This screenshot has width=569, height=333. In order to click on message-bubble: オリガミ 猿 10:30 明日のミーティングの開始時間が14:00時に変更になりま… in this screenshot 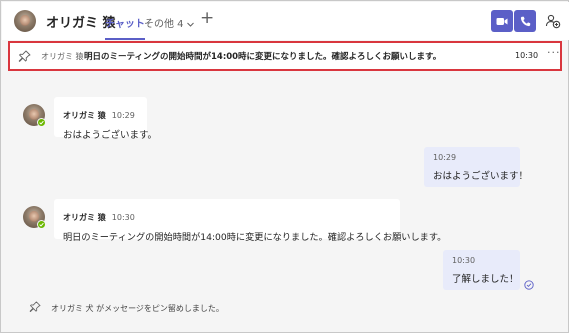, I will do `click(250, 221)`.